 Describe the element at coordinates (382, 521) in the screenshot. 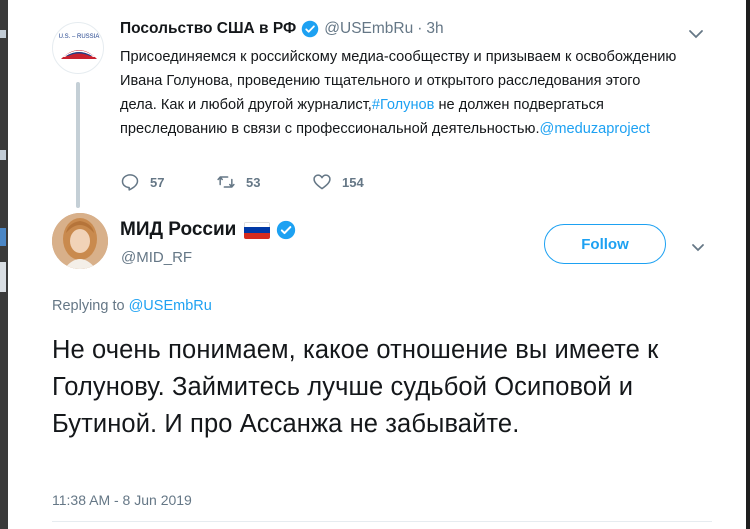

I see `divider` at that location.